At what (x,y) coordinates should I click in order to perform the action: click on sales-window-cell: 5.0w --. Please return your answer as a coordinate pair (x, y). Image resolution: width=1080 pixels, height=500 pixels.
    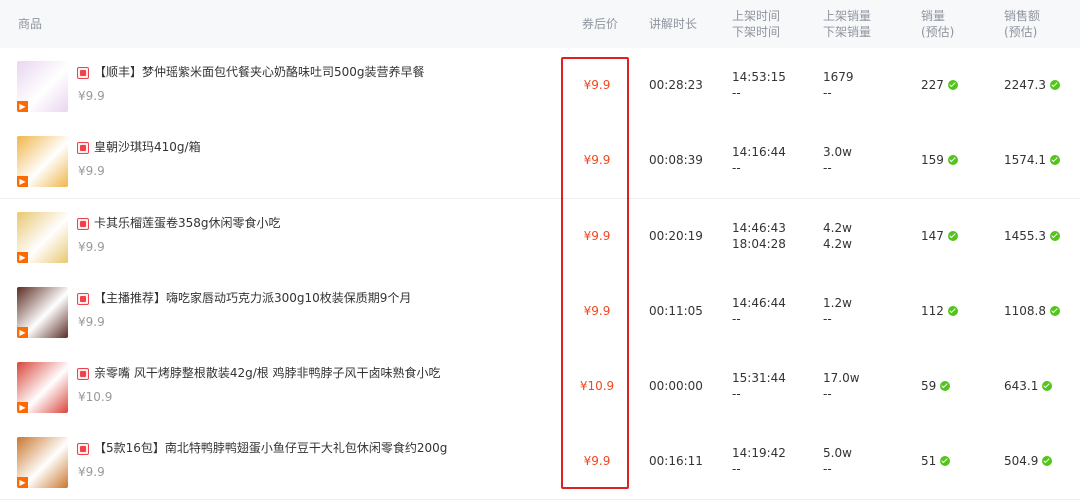
    Looking at the image, I should click on (837, 461).